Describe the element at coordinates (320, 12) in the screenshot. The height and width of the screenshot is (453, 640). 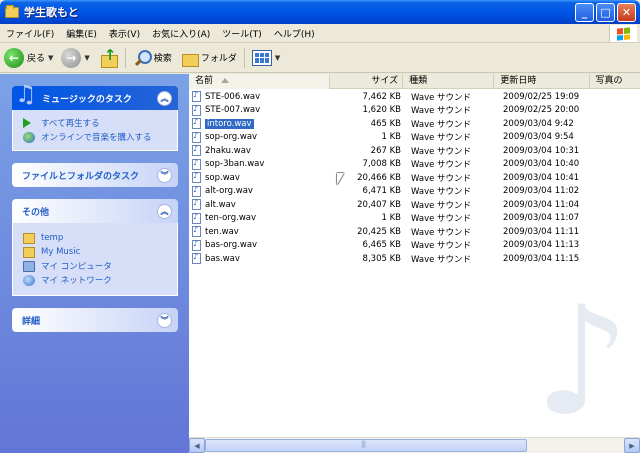
I see `title-bar: 学生歌もと _ □ ✕` at that location.